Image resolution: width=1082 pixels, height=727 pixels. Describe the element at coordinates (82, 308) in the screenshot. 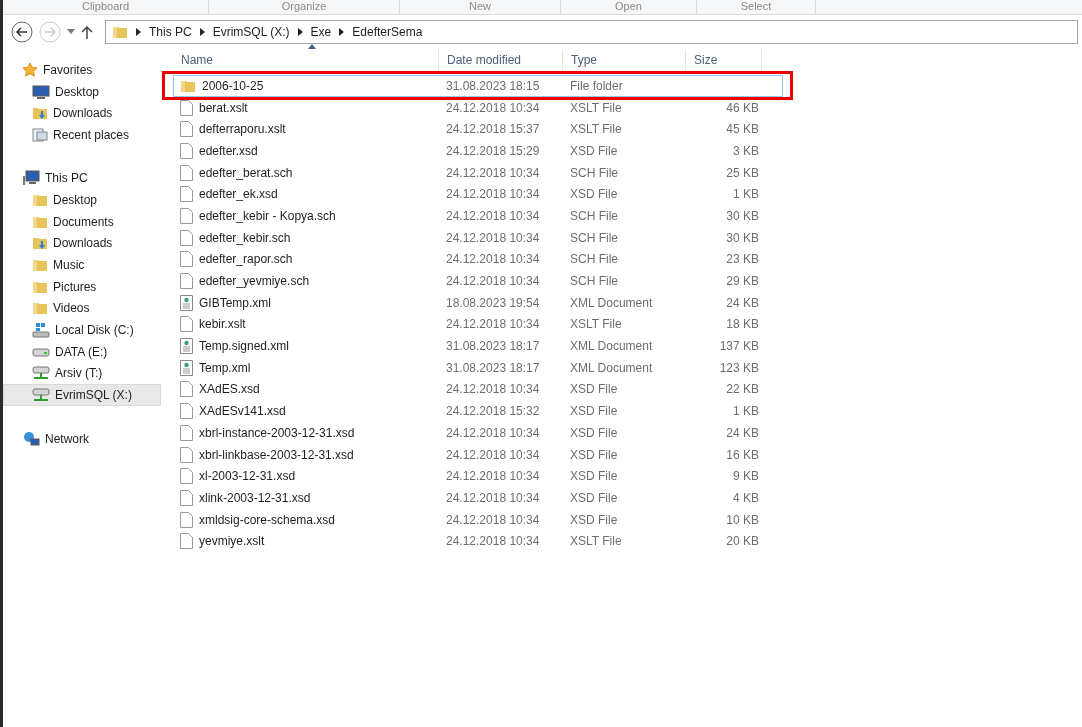

I see `sidebar-item: Videos` at that location.